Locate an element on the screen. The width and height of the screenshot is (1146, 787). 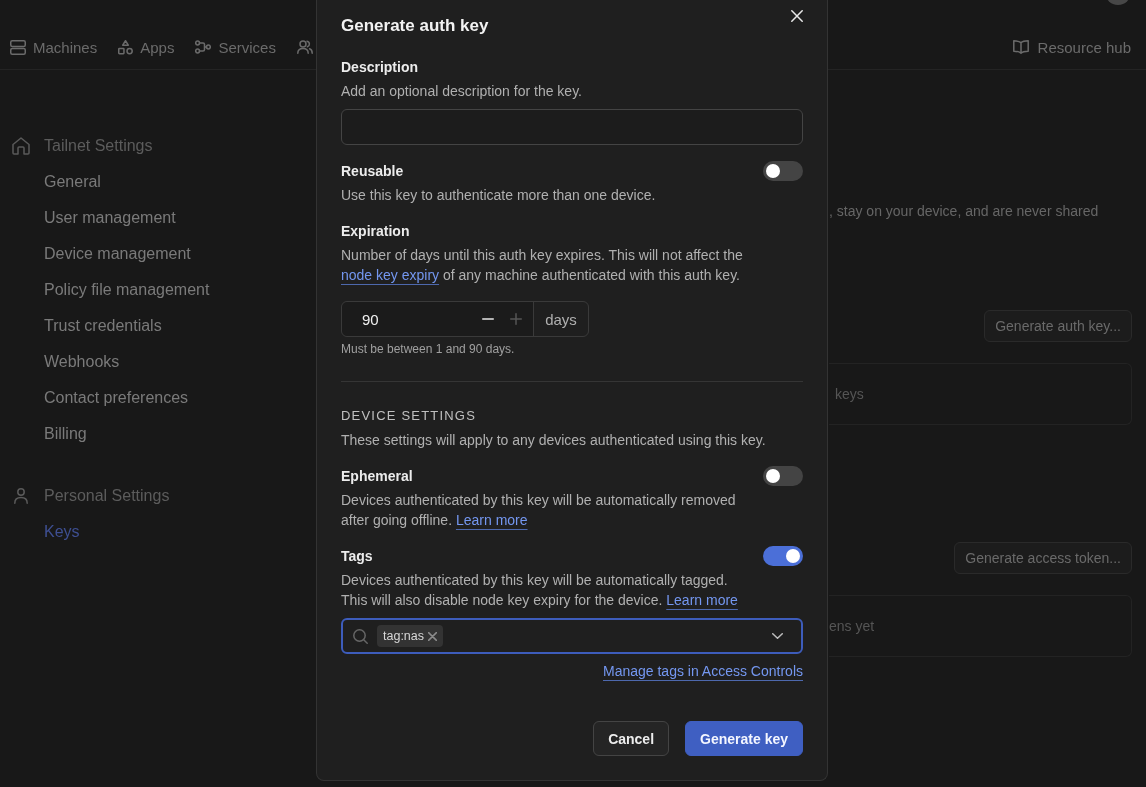
server-icon is located at coordinates (18, 47).